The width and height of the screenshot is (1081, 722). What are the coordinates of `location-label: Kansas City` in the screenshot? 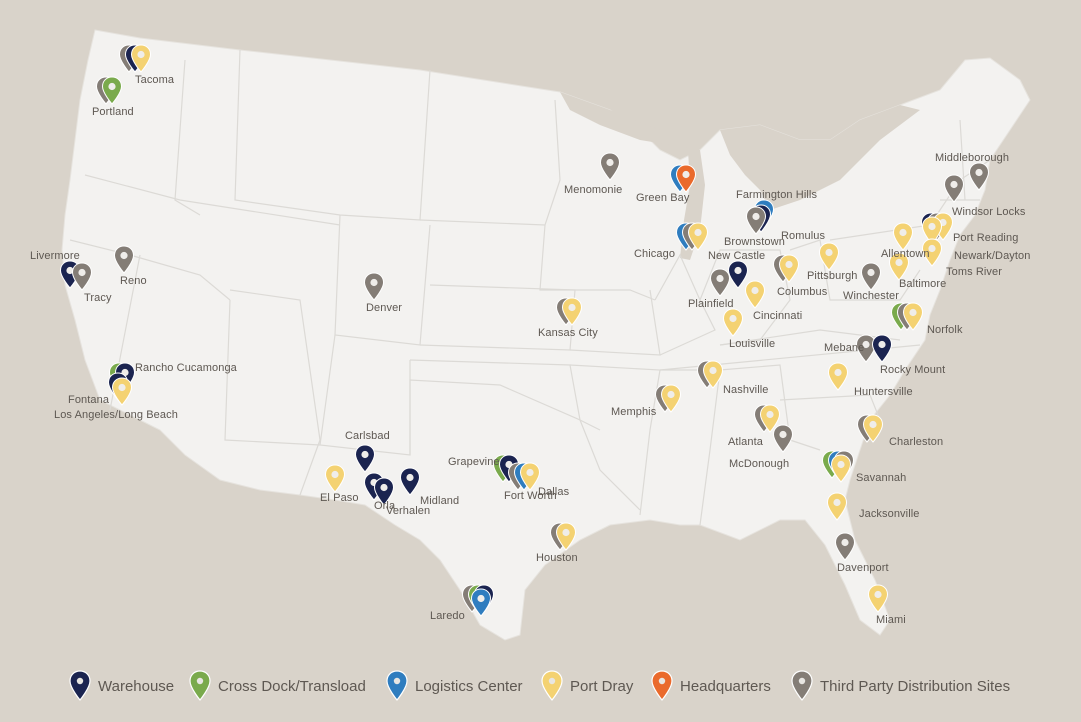 It's located at (568, 333).